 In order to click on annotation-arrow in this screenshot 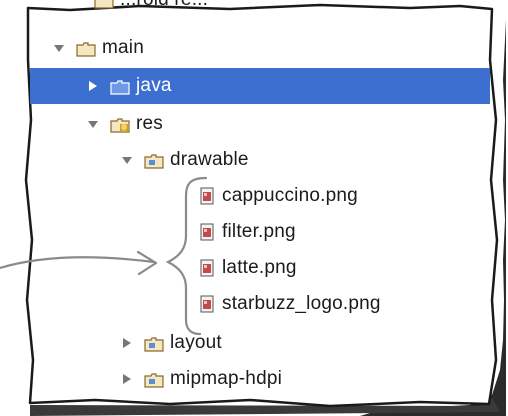, I will do `click(78, 263)`.